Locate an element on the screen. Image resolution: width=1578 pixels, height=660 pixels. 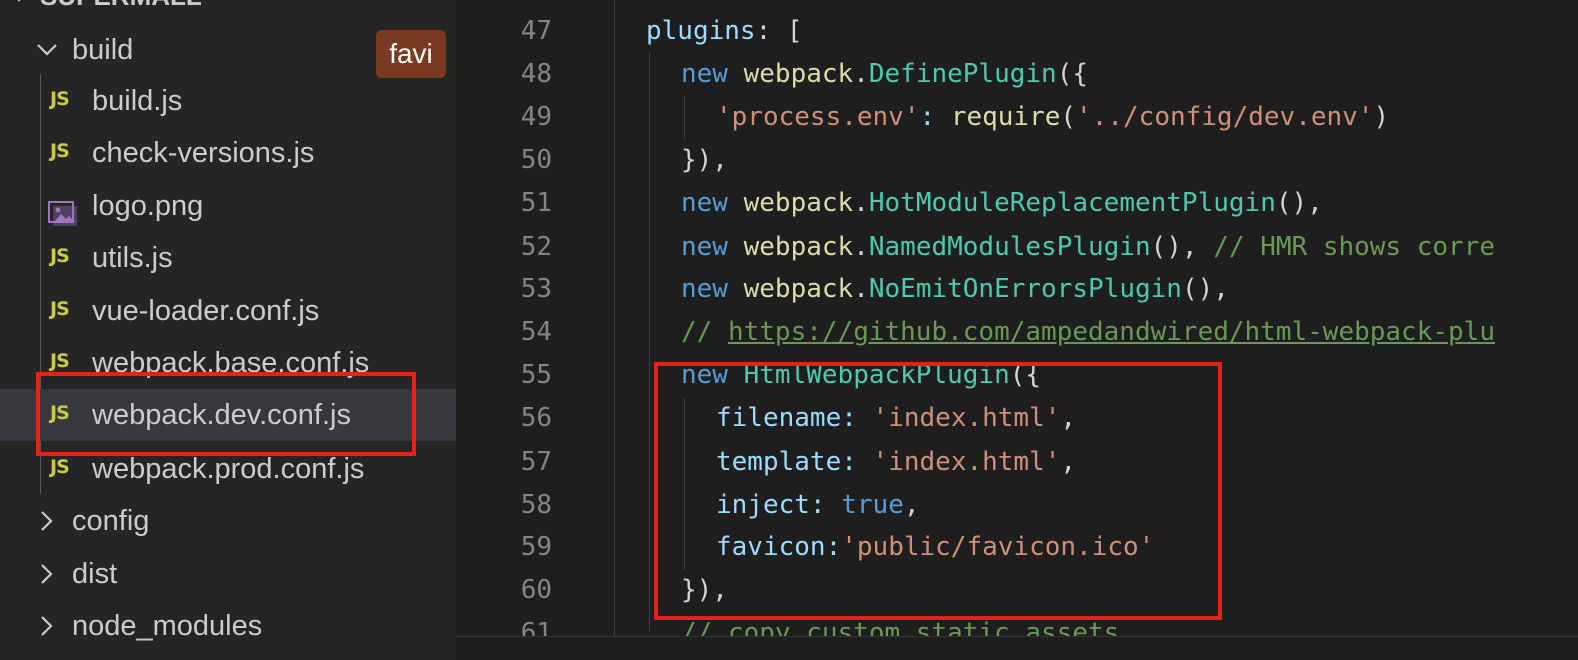
tree-file-check-versions-js: JS check-versions.js is located at coordinates (228, 153).